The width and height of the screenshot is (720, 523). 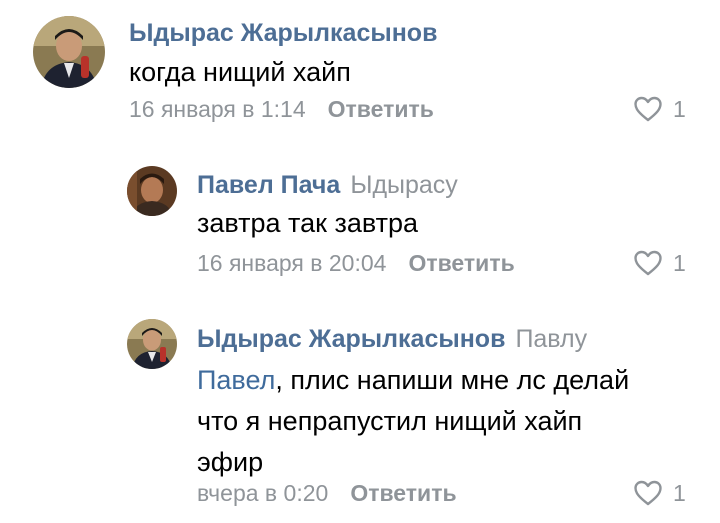 I want to click on comment-text: когда нищий хайп, so click(x=240, y=72).